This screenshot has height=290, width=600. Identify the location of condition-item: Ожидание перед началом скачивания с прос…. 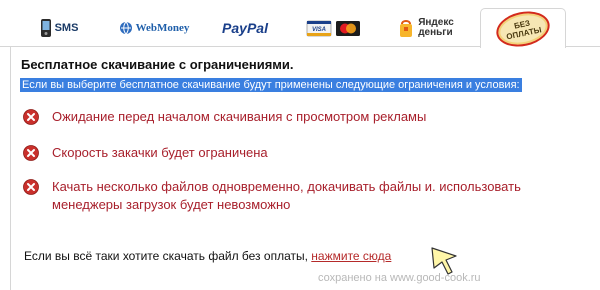
(277, 117).